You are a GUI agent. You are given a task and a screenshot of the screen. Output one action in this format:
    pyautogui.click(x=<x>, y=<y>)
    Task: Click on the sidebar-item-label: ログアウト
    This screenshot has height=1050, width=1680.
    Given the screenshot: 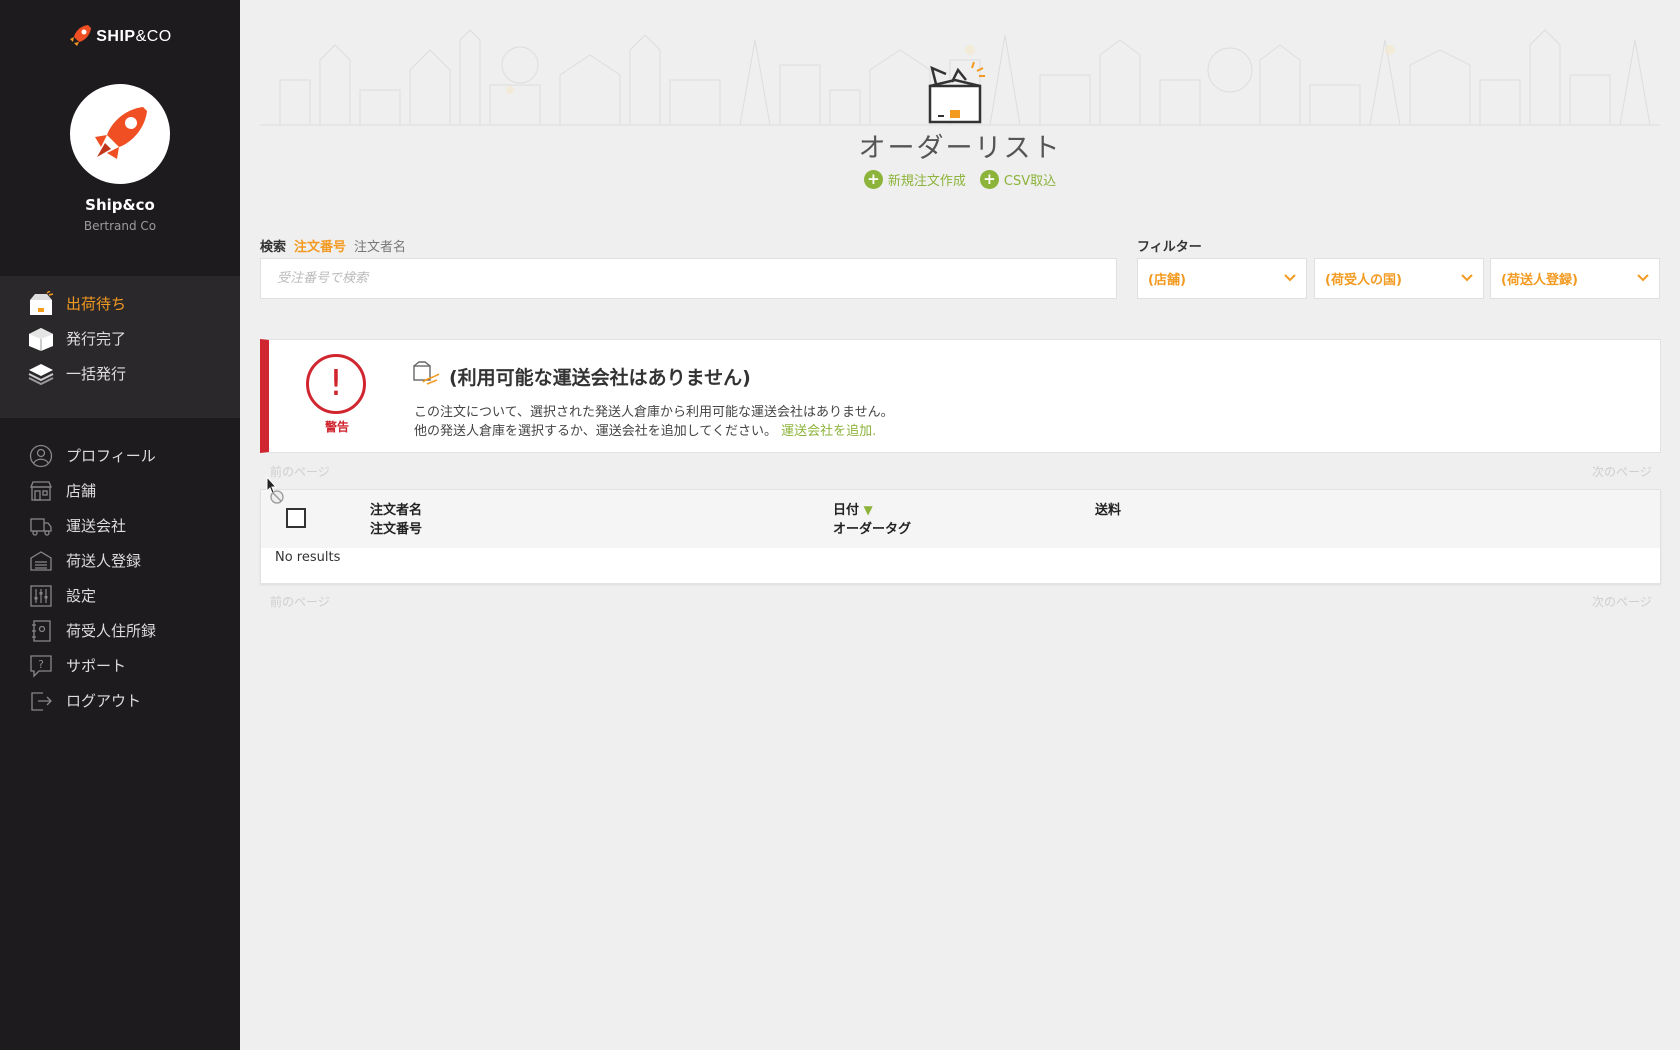 What is the action you would take?
    pyautogui.click(x=104, y=701)
    